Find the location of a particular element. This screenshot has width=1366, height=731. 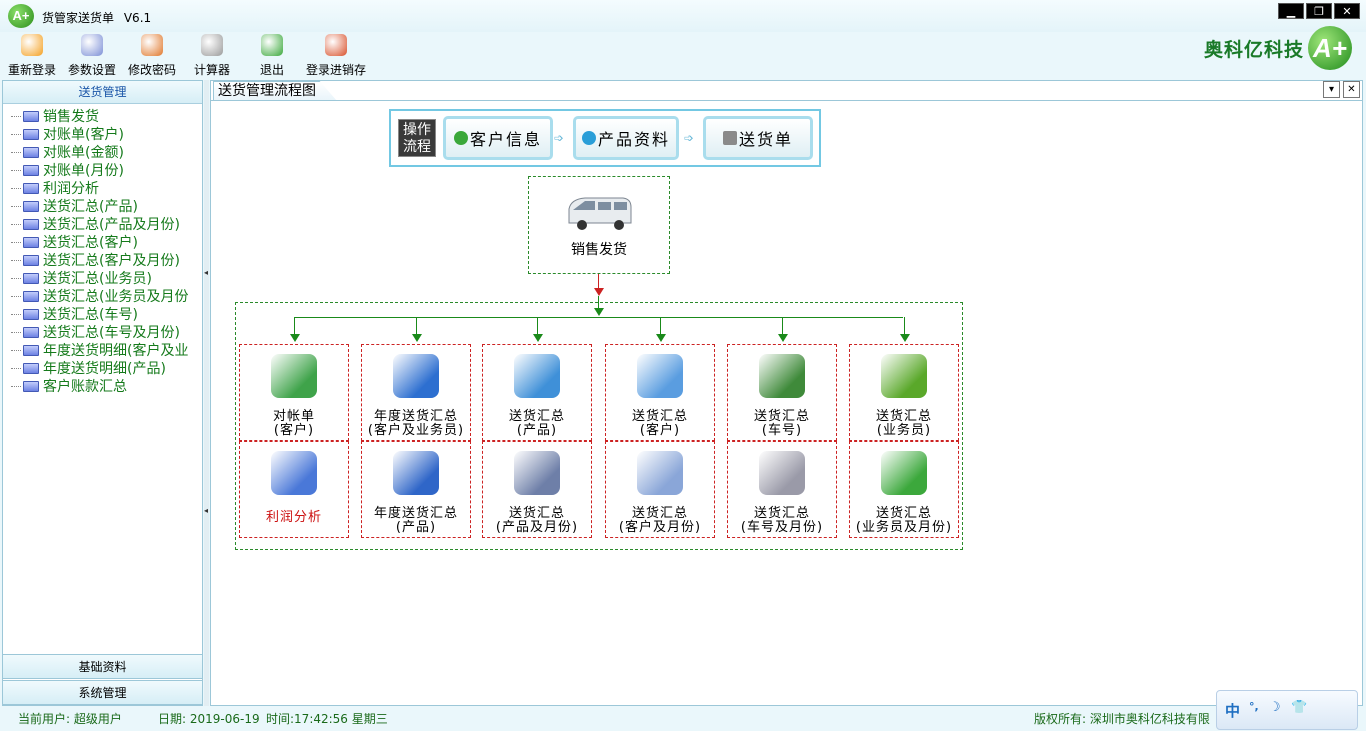

flow-arrow-icon: ➩ is located at coordinates (689, 138).